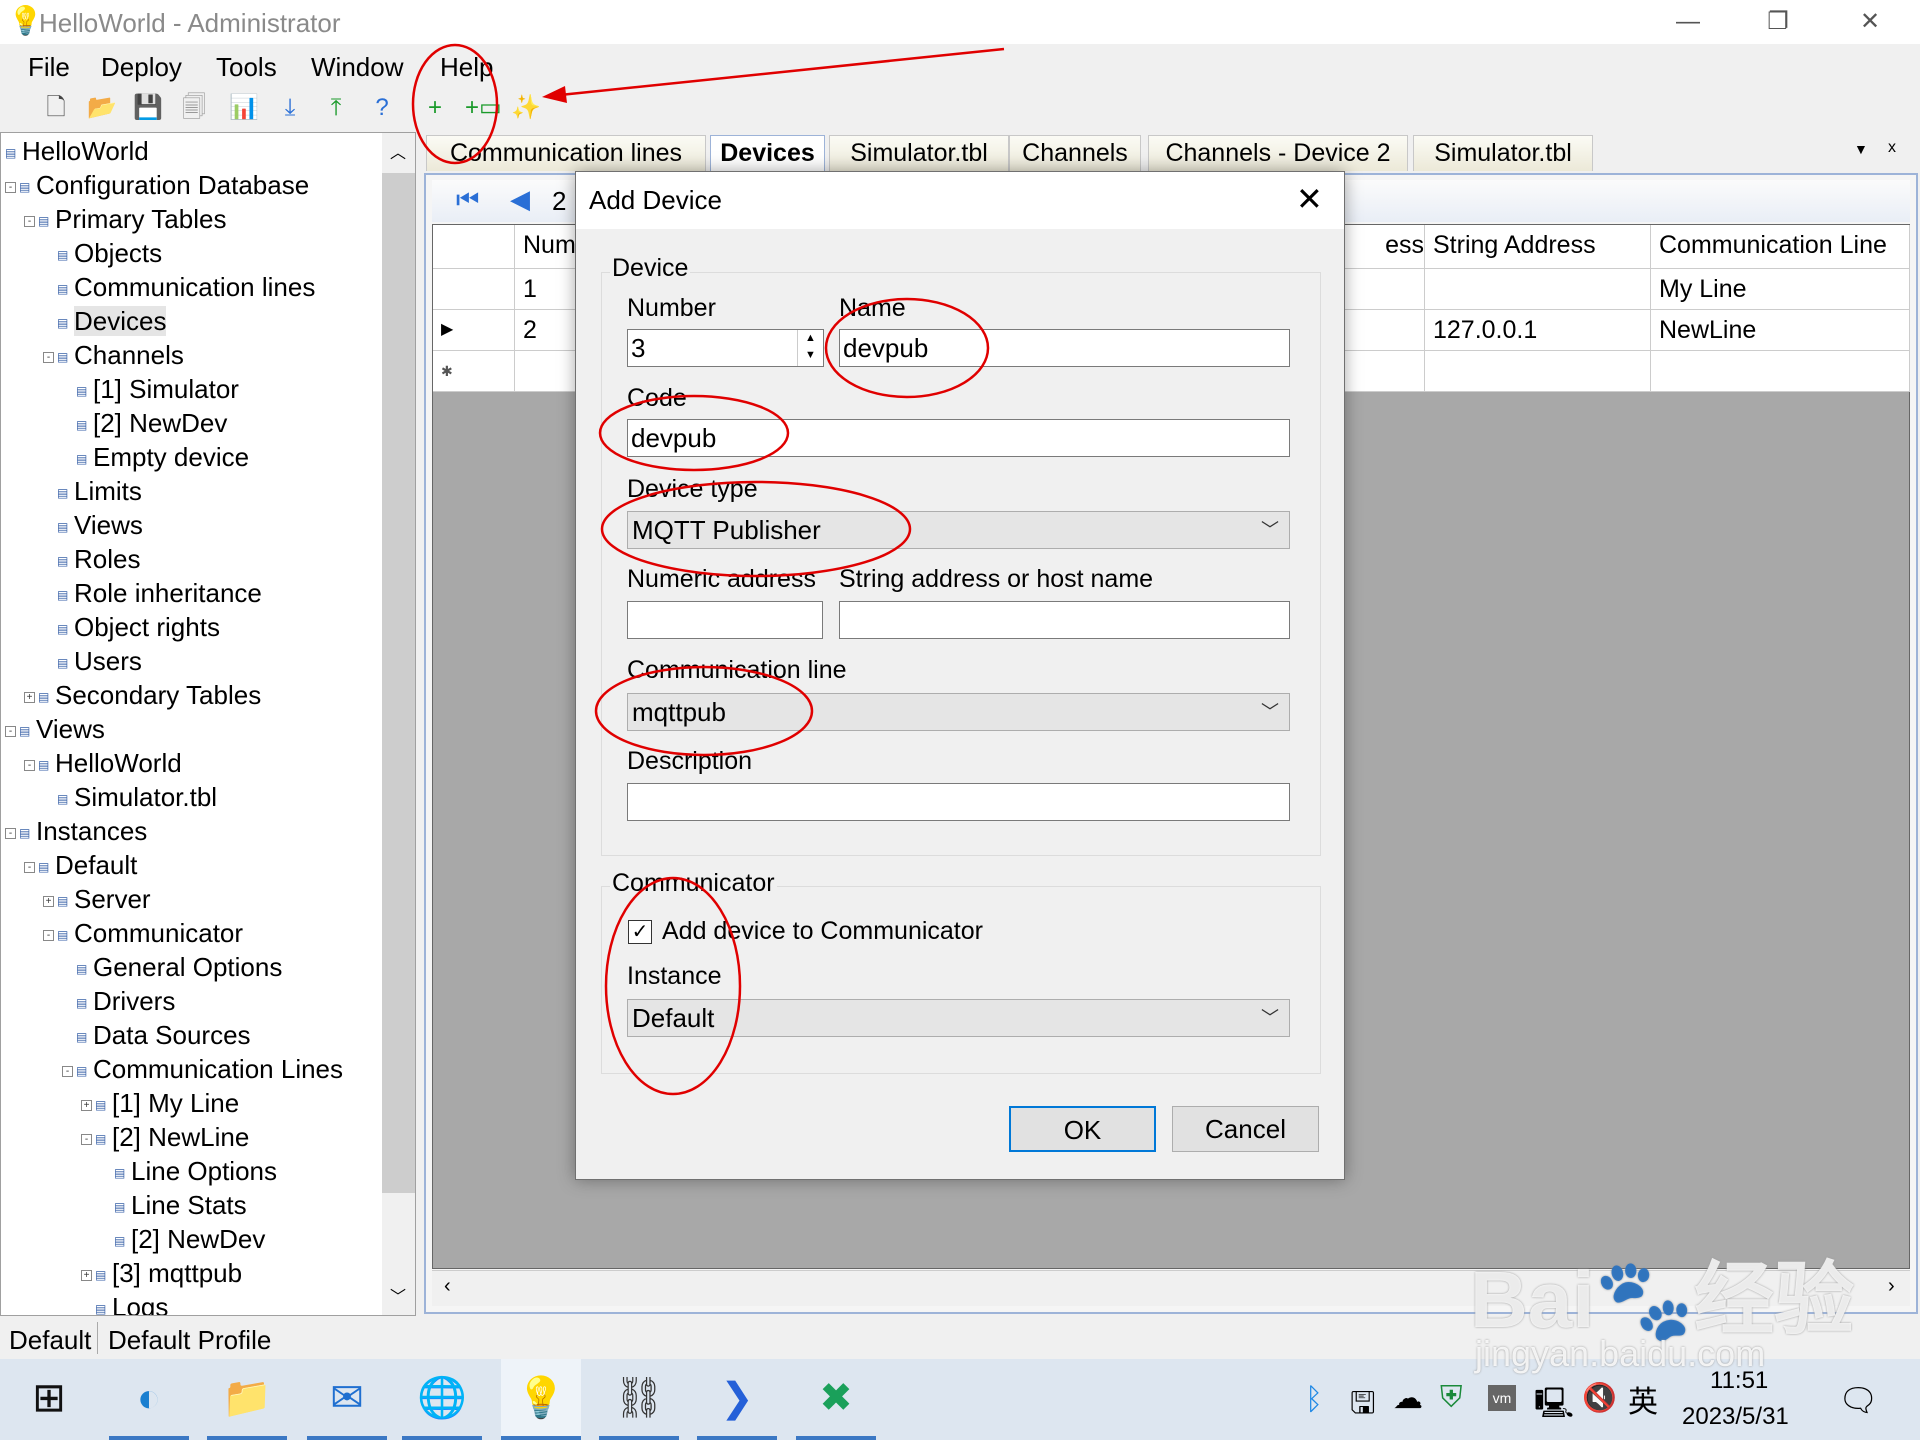  Describe the element at coordinates (1858, 1400) in the screenshot. I see `notification-icon: 🗨` at that location.